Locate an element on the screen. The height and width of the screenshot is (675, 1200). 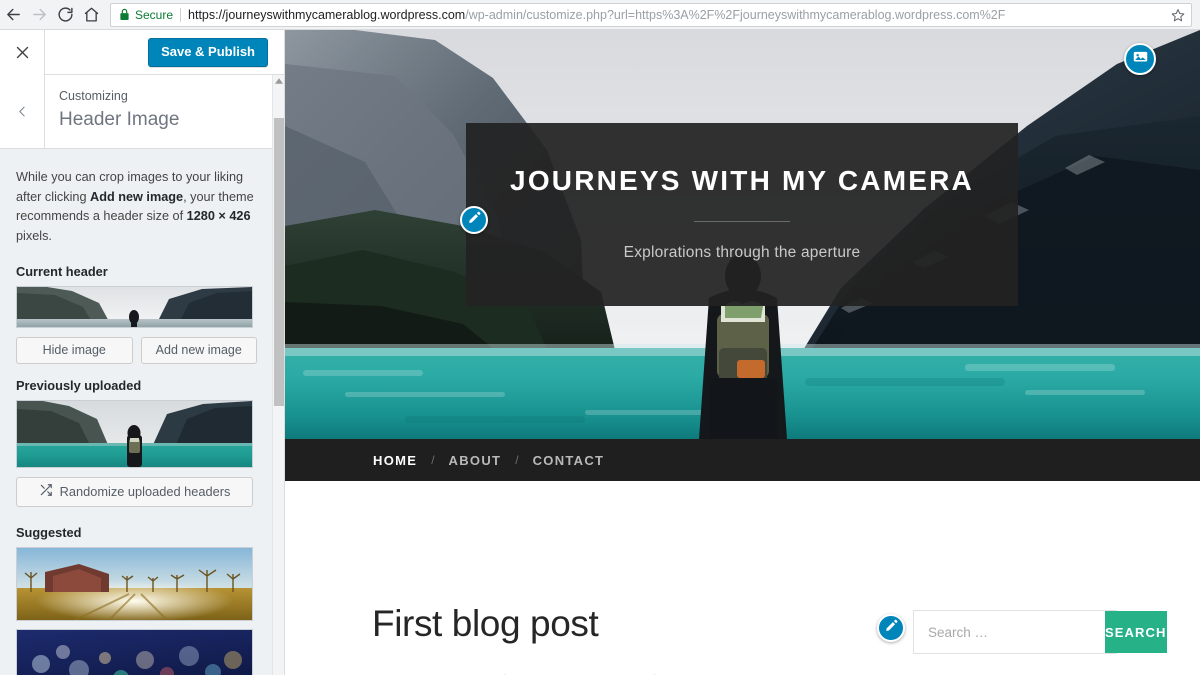
scroll-up-arrow-icon is located at coordinates (278, 81).